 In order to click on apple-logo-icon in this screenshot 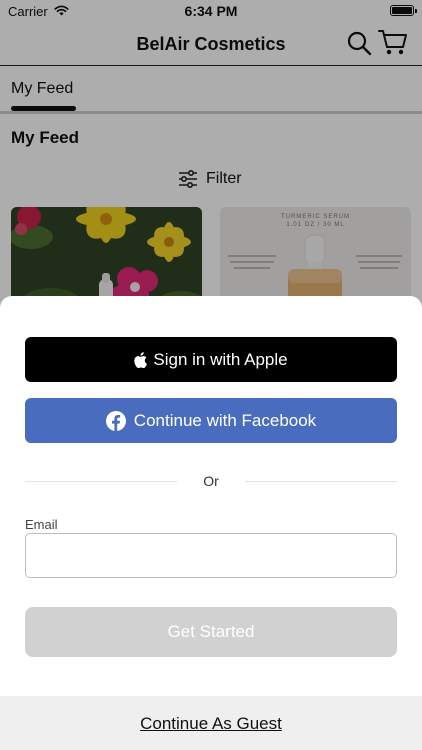, I will do `click(141, 359)`.